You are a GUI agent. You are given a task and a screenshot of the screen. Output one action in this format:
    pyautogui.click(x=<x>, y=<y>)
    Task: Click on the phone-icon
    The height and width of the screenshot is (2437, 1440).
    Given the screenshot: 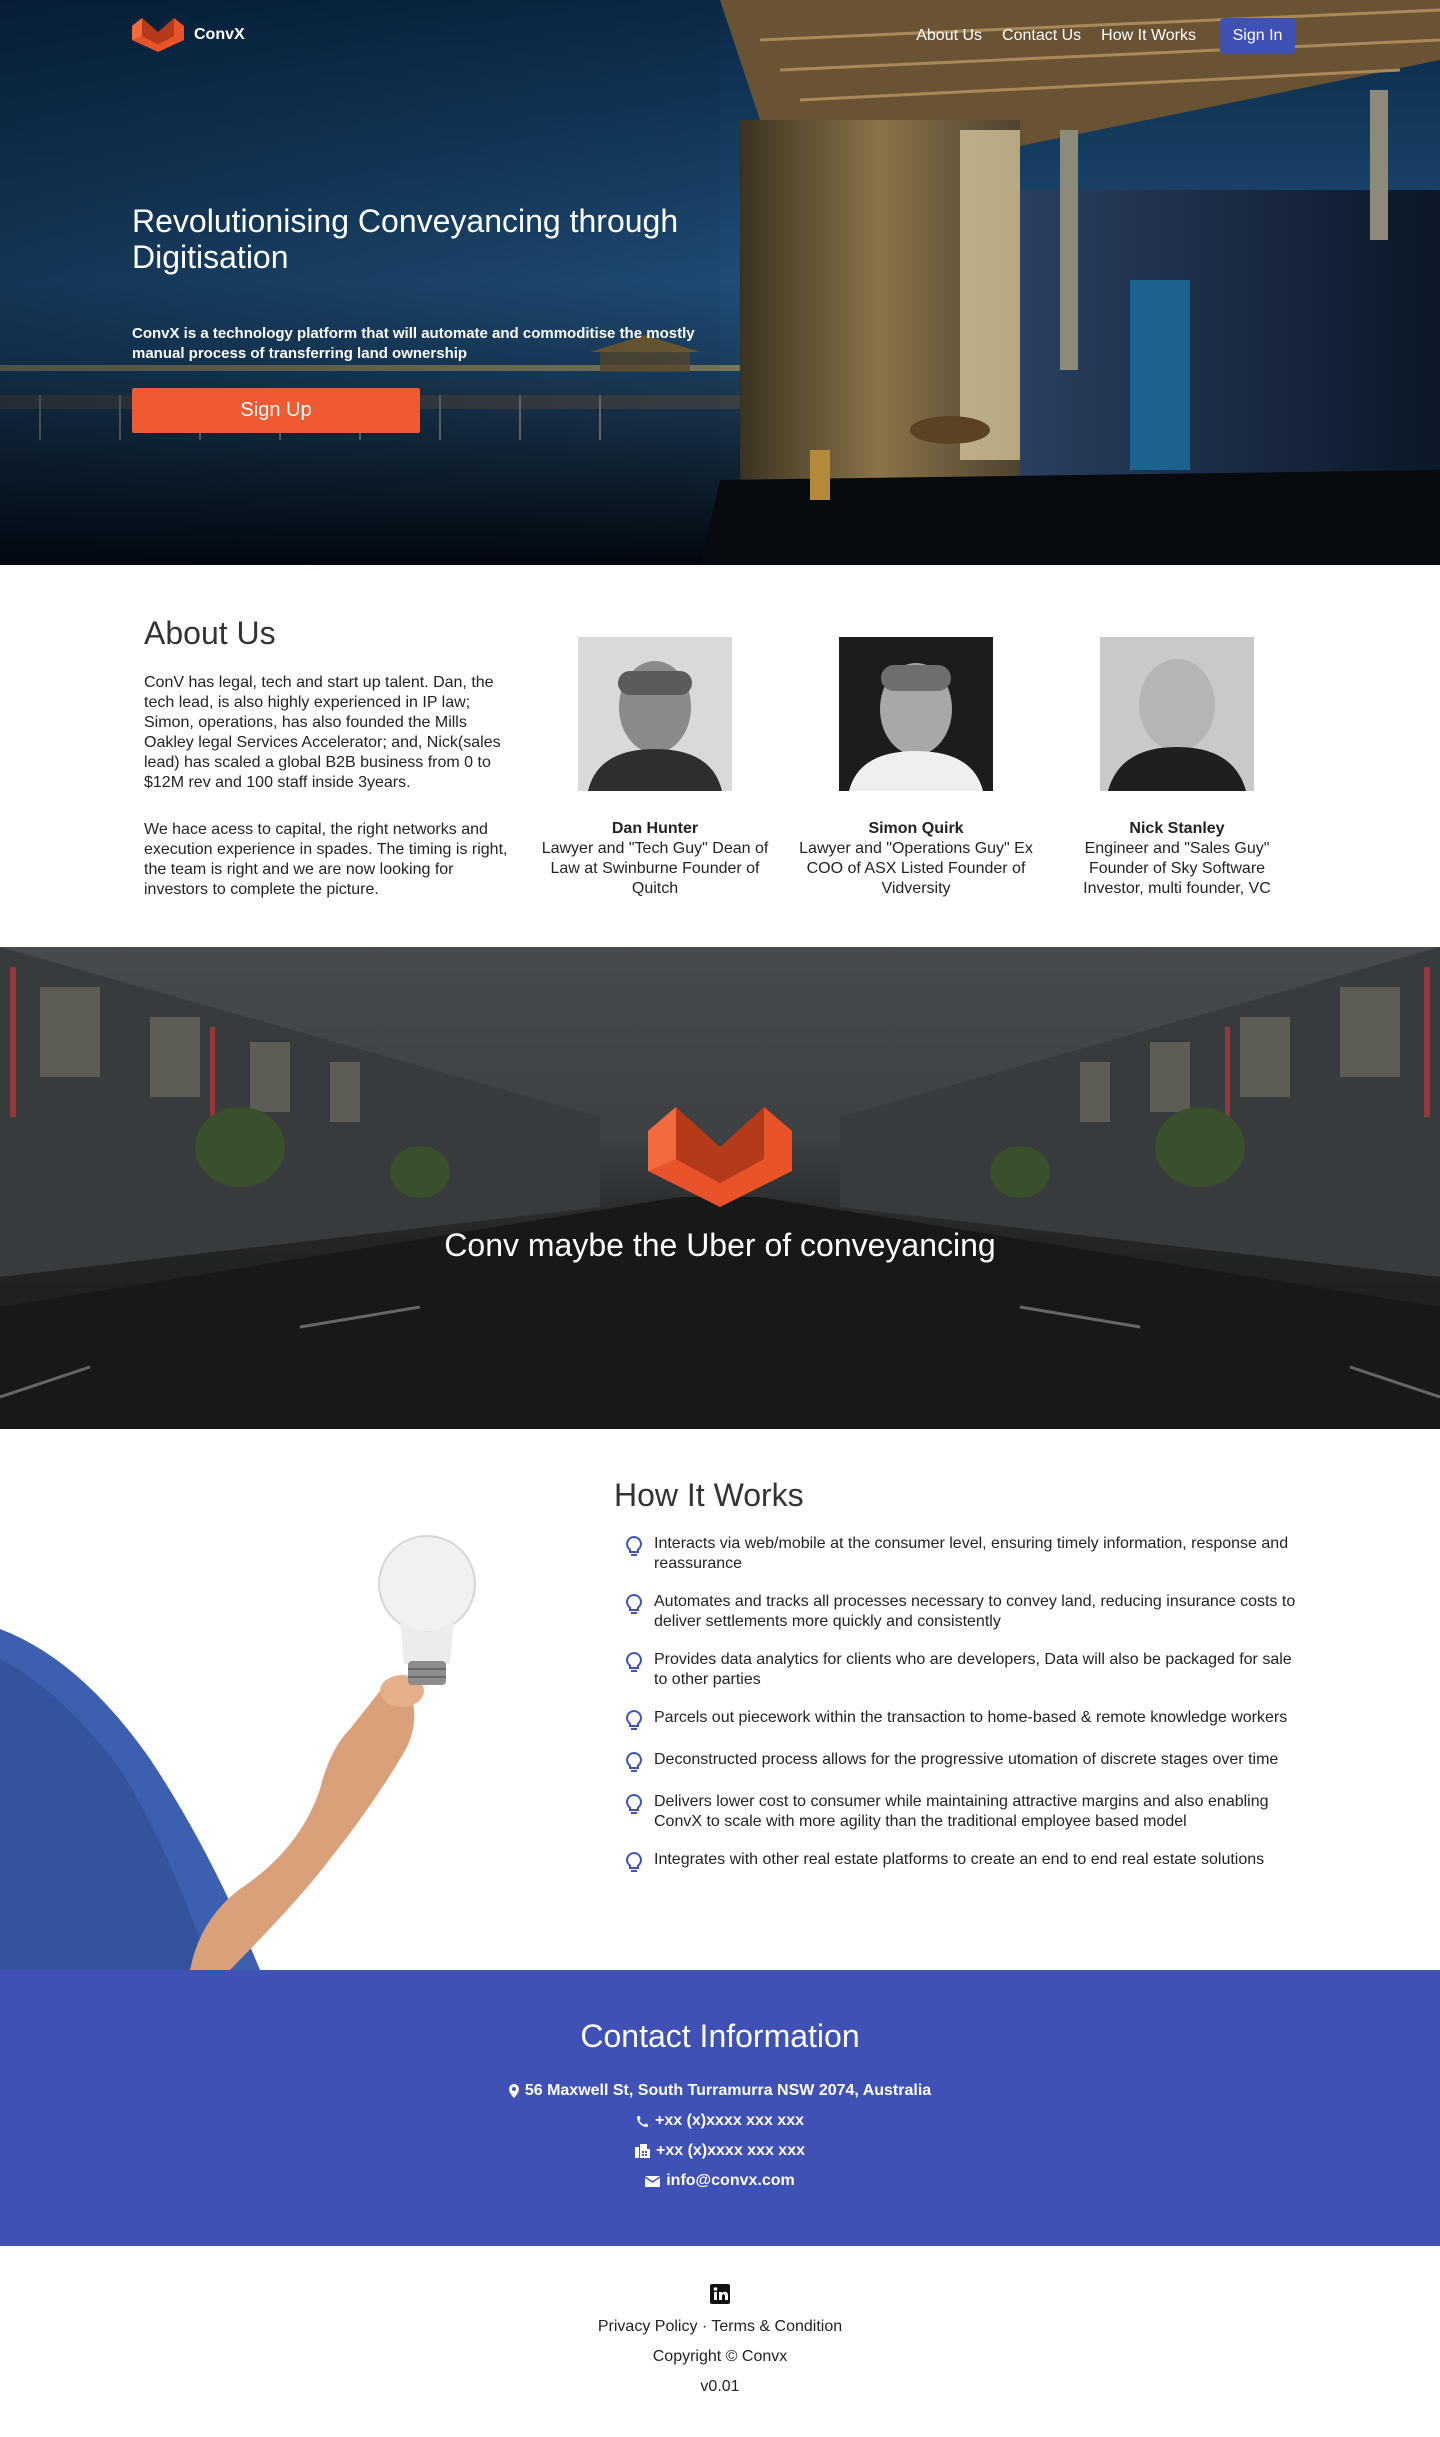 What is the action you would take?
    pyautogui.click(x=642, y=2121)
    